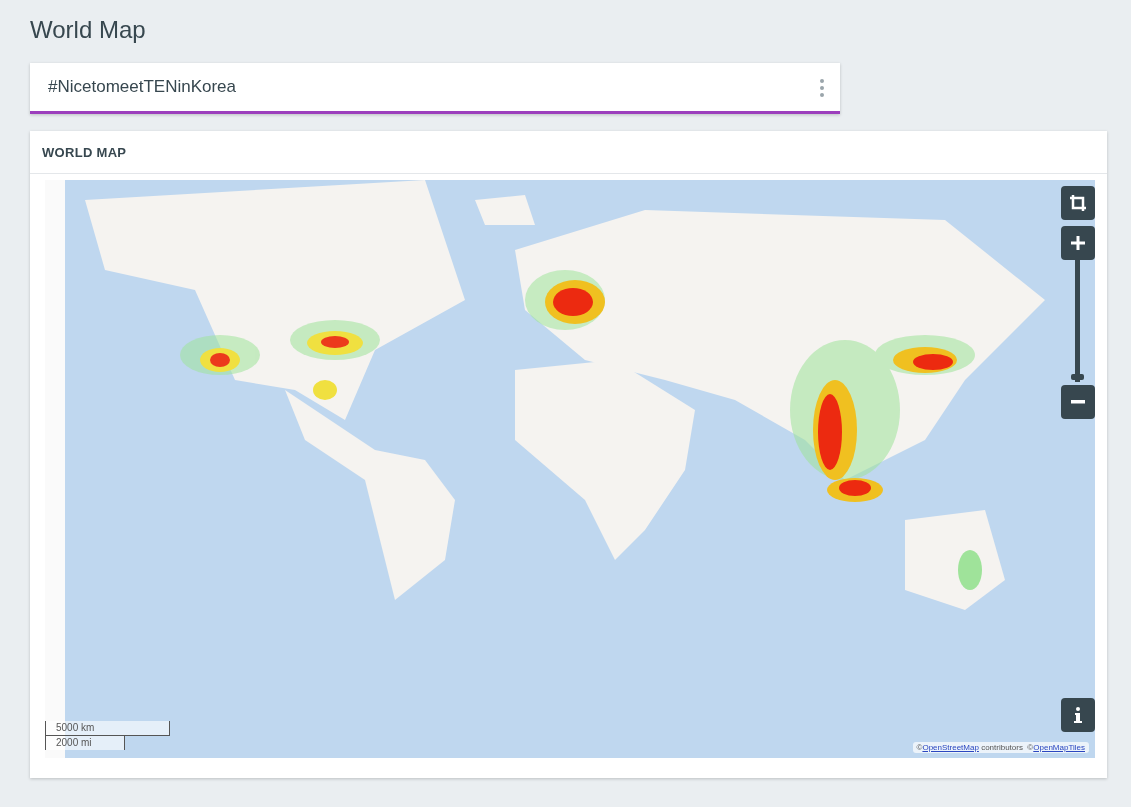  What do you see at coordinates (950, 747) in the screenshot?
I see `attribution-link: OpenStreetMap` at bounding box center [950, 747].